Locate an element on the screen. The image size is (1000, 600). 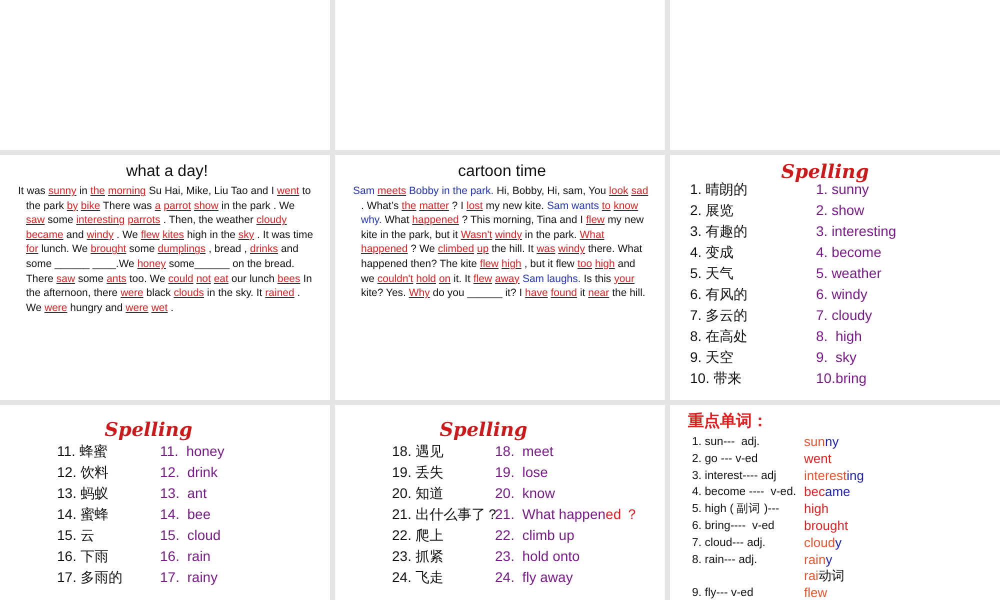
chinese-term: 18. 遇见 is located at coordinates (418, 451).